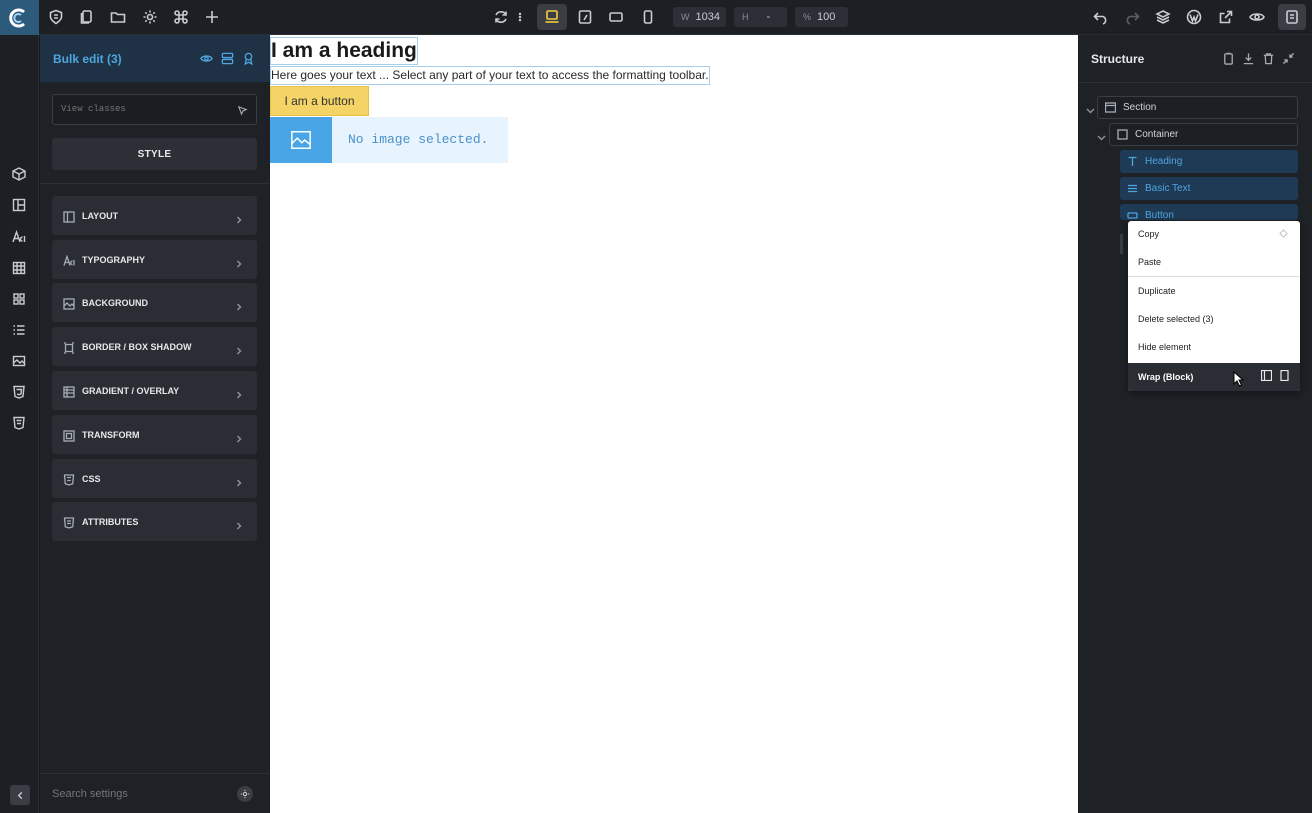 The image size is (1312, 813). Describe the element at coordinates (154, 434) in the screenshot. I see `section-transform: TRANSFORM` at that location.